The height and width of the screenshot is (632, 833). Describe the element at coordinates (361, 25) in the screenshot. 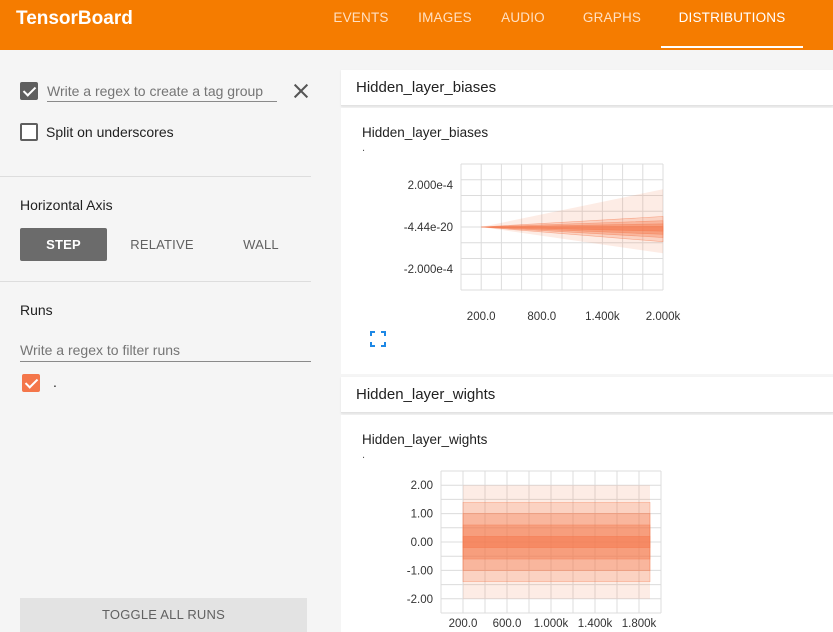

I see `tab-events: EVENTS` at that location.